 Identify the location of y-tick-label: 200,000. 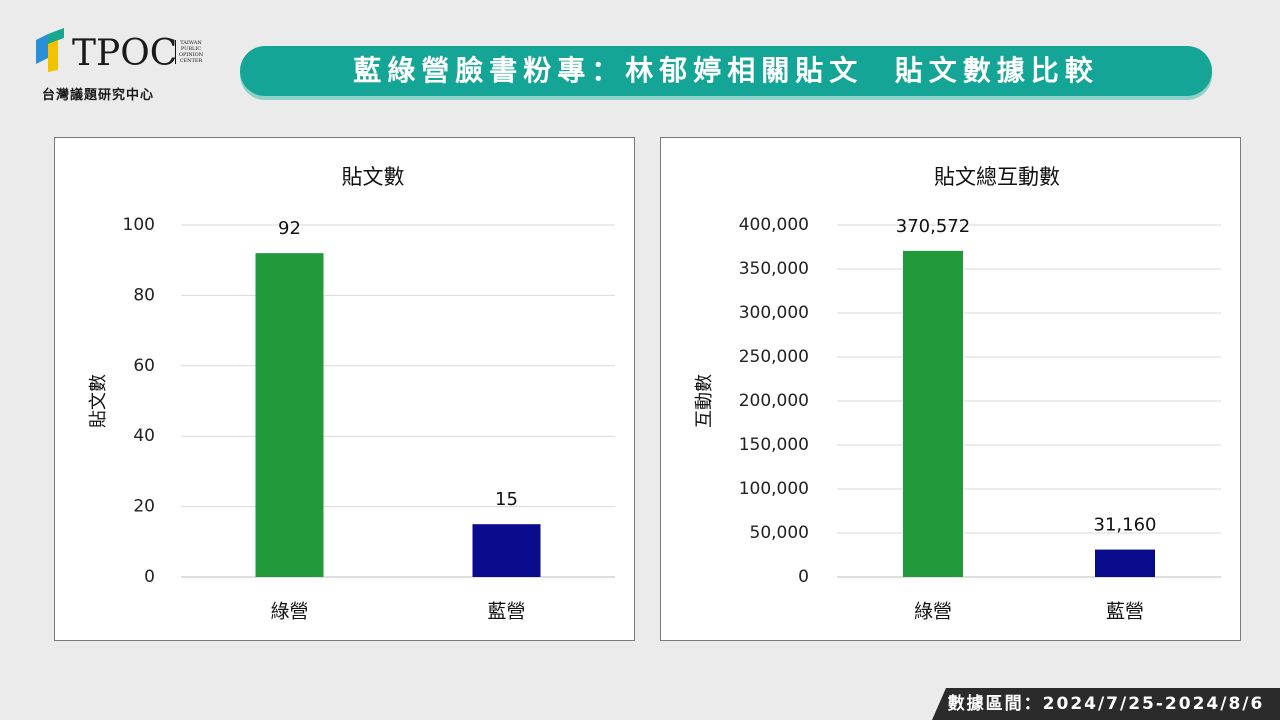
(774, 401).